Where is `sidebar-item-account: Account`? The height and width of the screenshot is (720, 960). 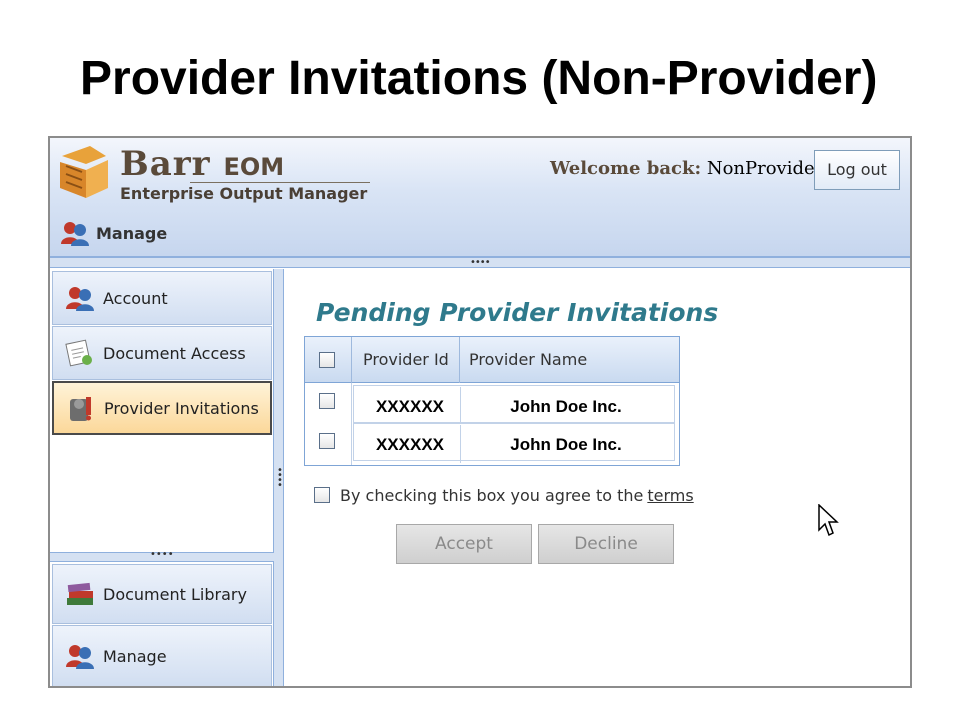 sidebar-item-account: Account is located at coordinates (162, 298).